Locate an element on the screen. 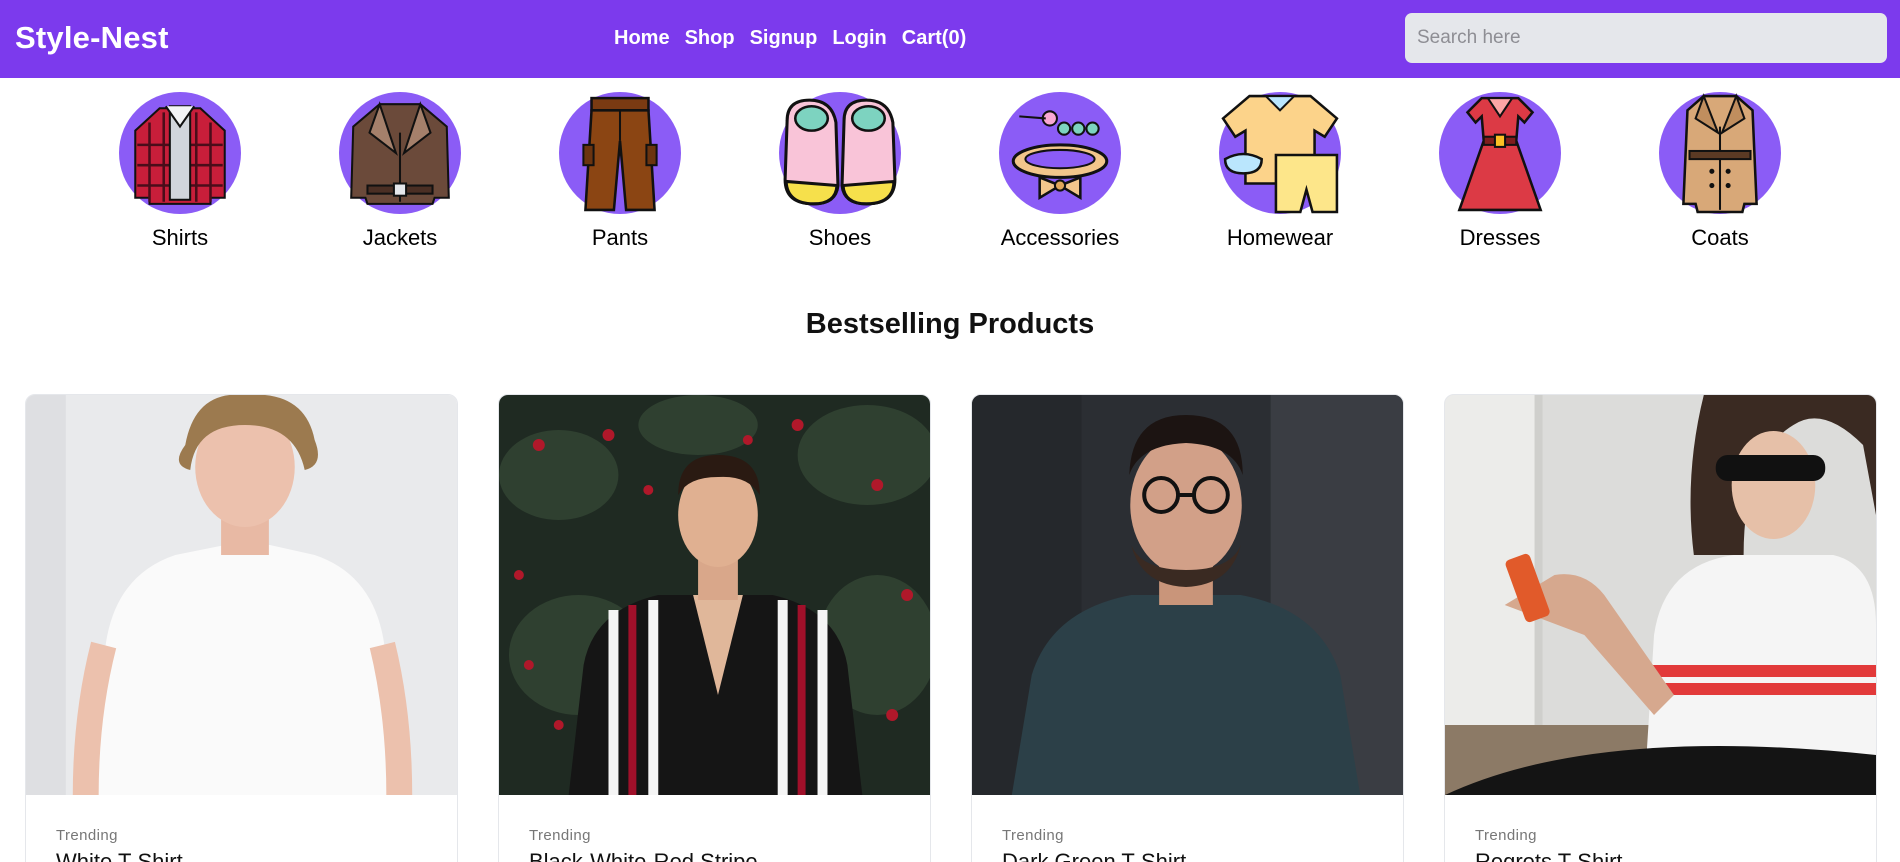 This screenshot has width=1900, height=862. category-accessories: Accessories is located at coordinates (1060, 171).